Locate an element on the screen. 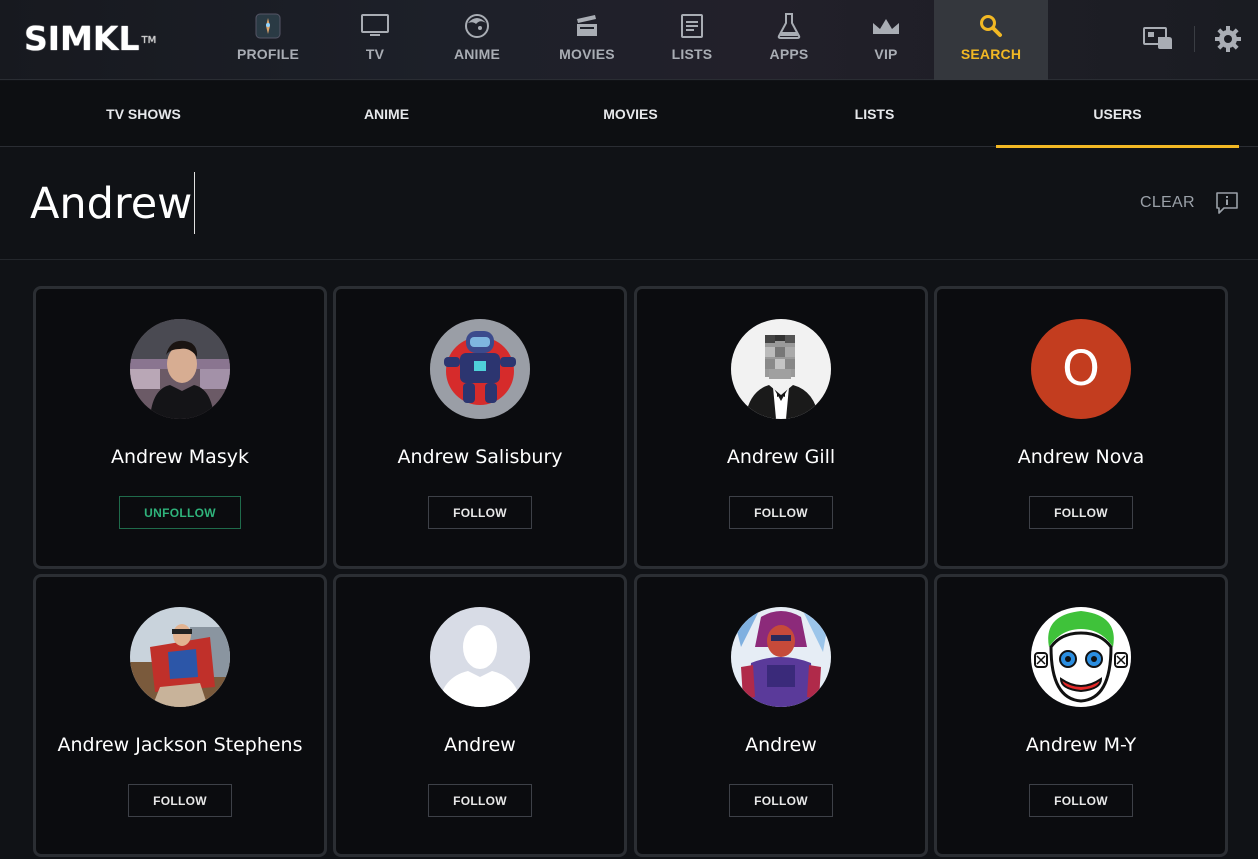 The width and height of the screenshot is (1258, 859). user-card: Andrew Jackson Stephens FOLLOW is located at coordinates (180, 715).